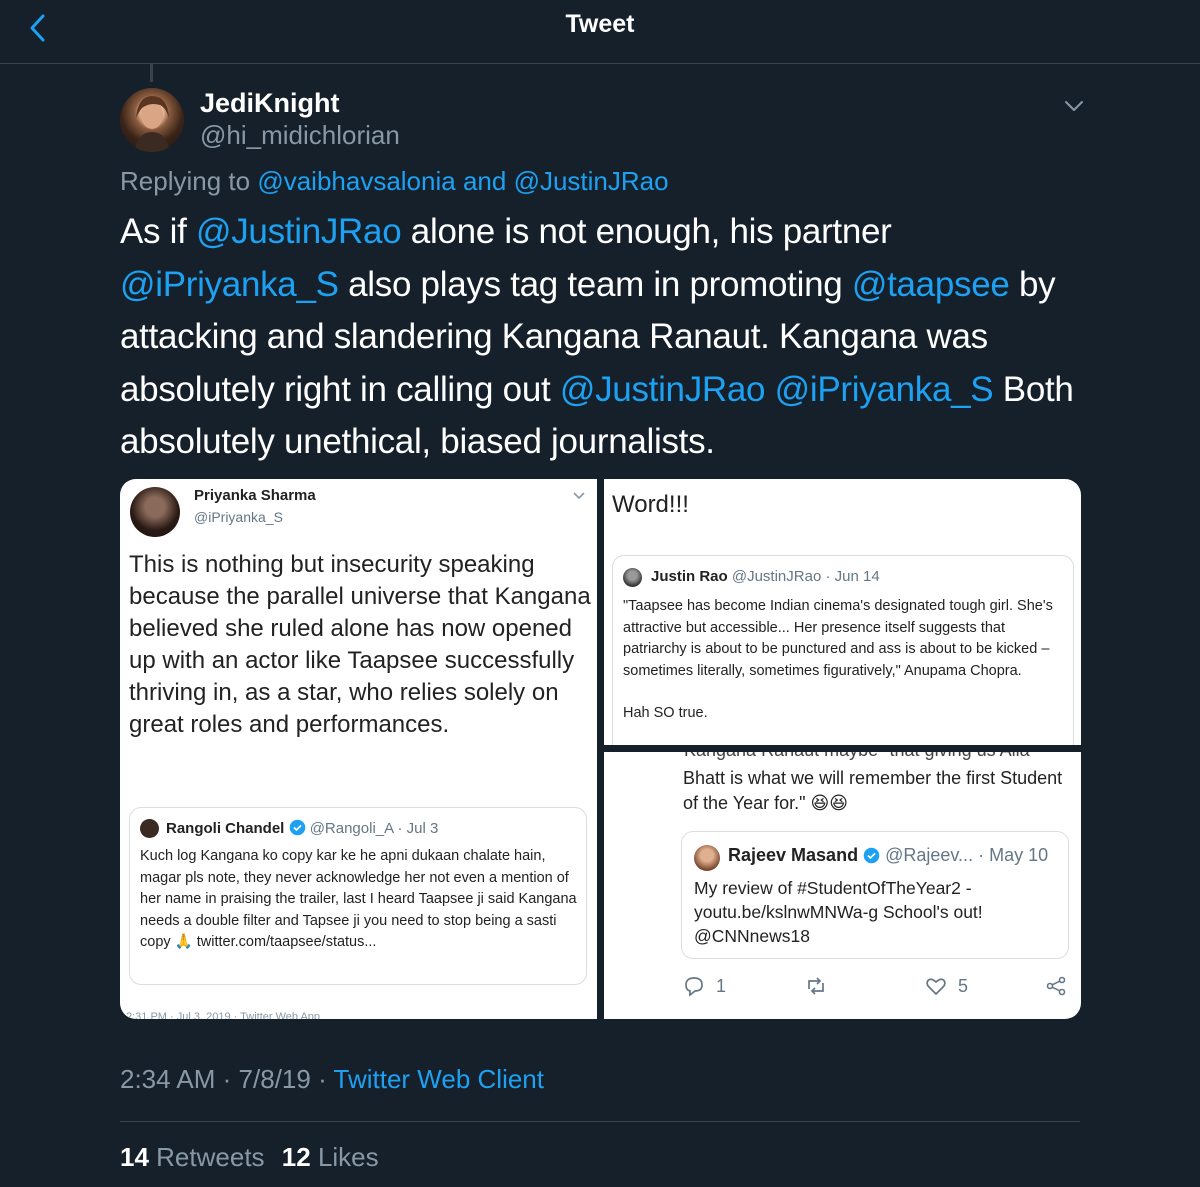  Describe the element at coordinates (591, 181) in the screenshot. I see `reply-mention-link: @JustinJRao` at that location.